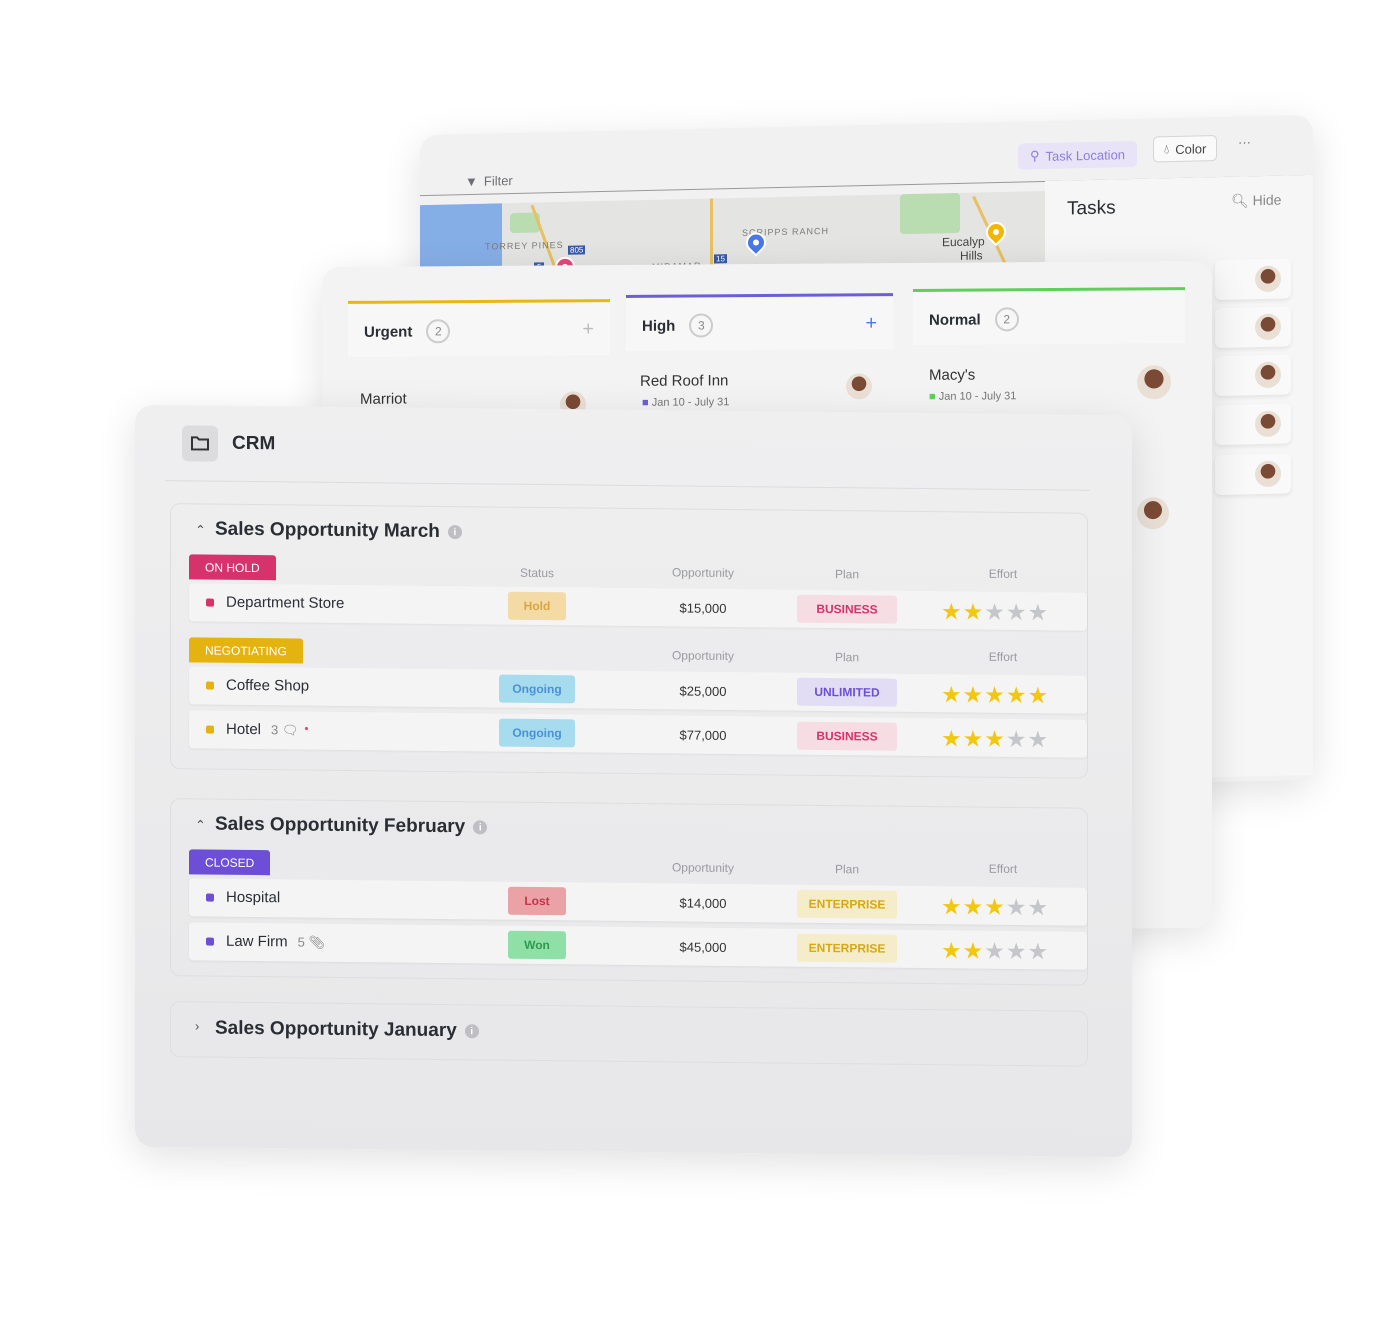  I want to click on task-location-button: ⚲ Task Location, so click(1078, 155).